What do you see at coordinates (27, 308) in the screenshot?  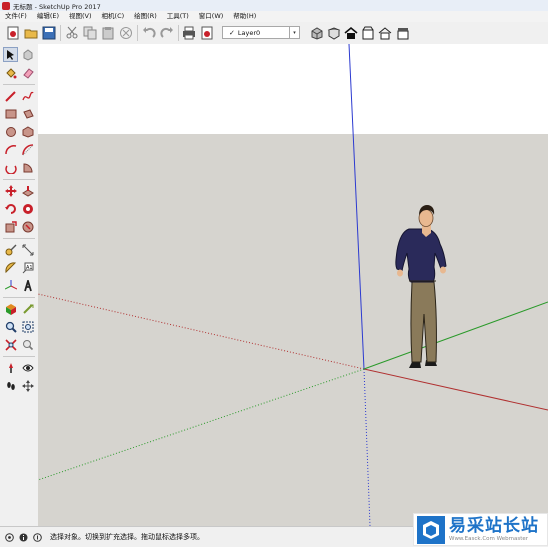 I see `walk-look-icon` at bounding box center [27, 308].